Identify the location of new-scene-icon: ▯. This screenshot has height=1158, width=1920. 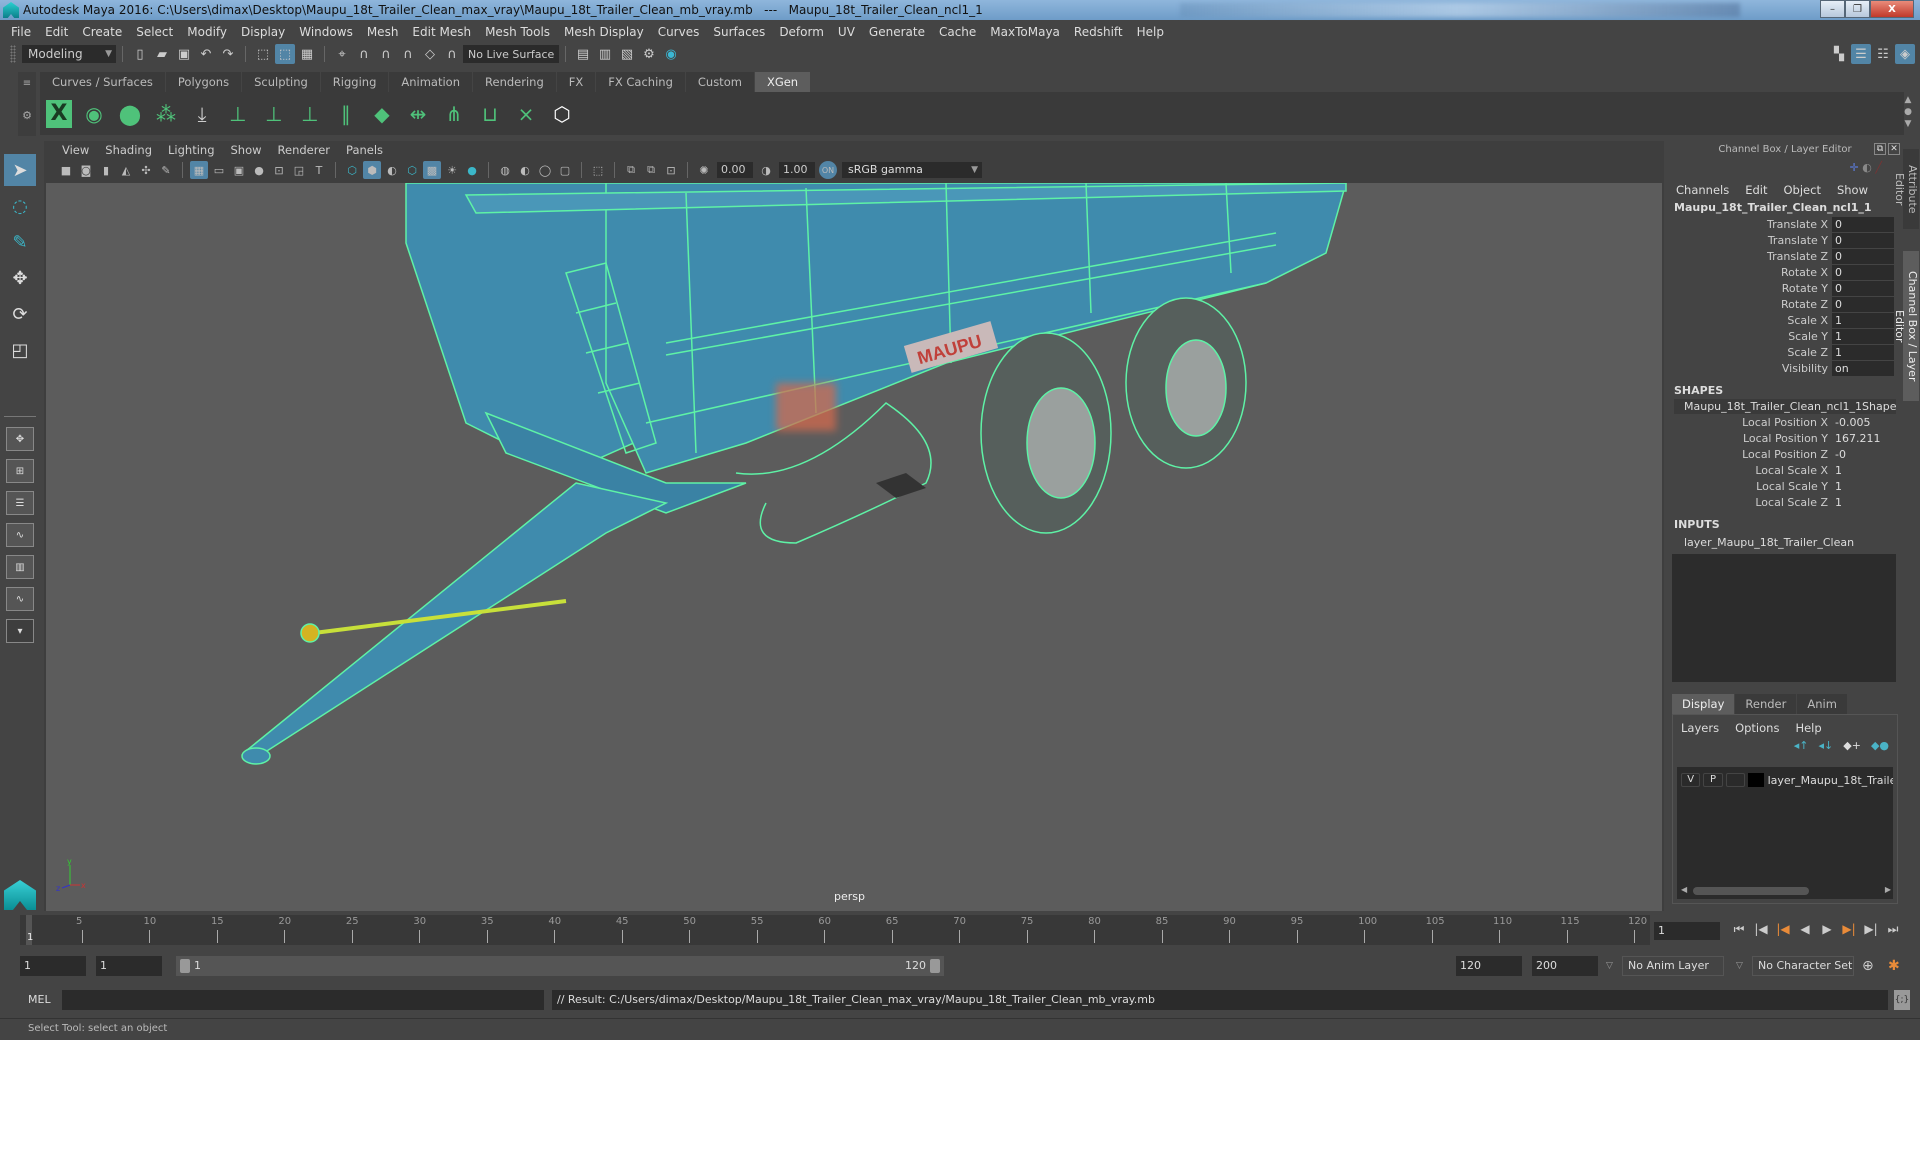
(140, 54).